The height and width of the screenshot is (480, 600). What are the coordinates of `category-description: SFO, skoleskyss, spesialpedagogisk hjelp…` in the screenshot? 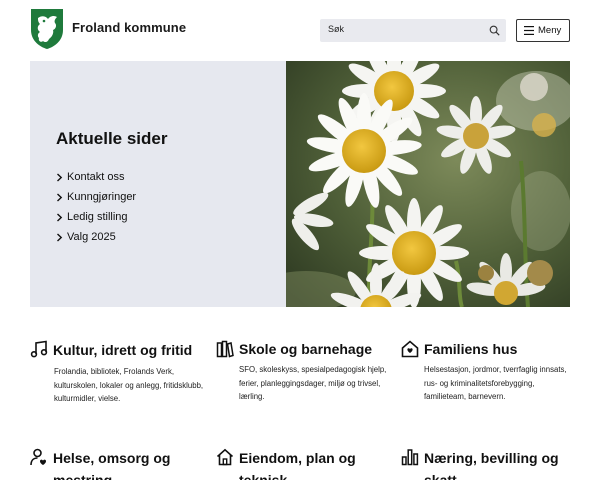 It's located at (313, 383).